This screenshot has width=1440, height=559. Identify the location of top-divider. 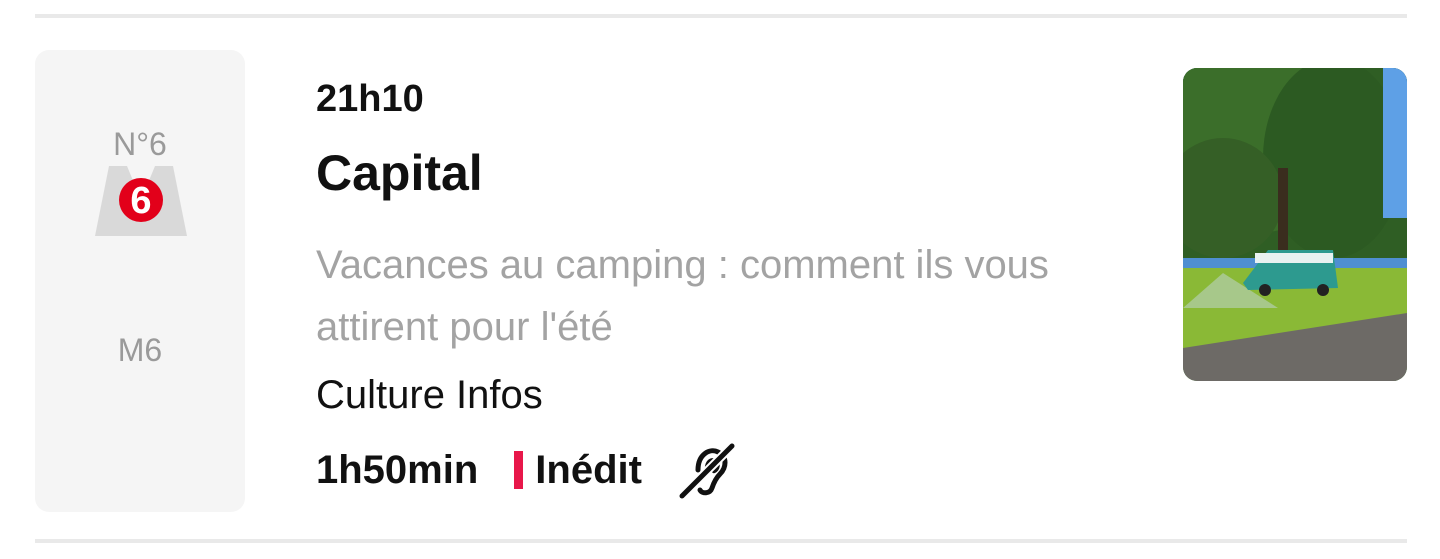
(721, 16).